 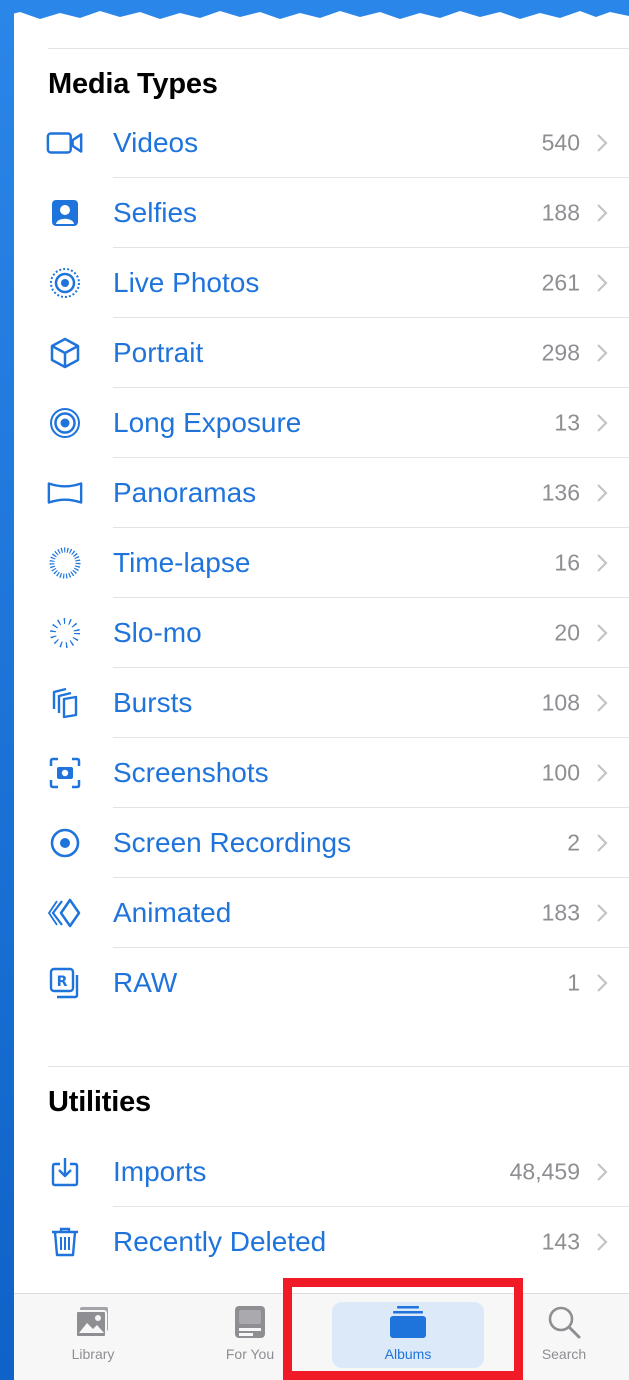 I want to click on list-item-slo-mo: Slo-mo 20, so click(x=321, y=633).